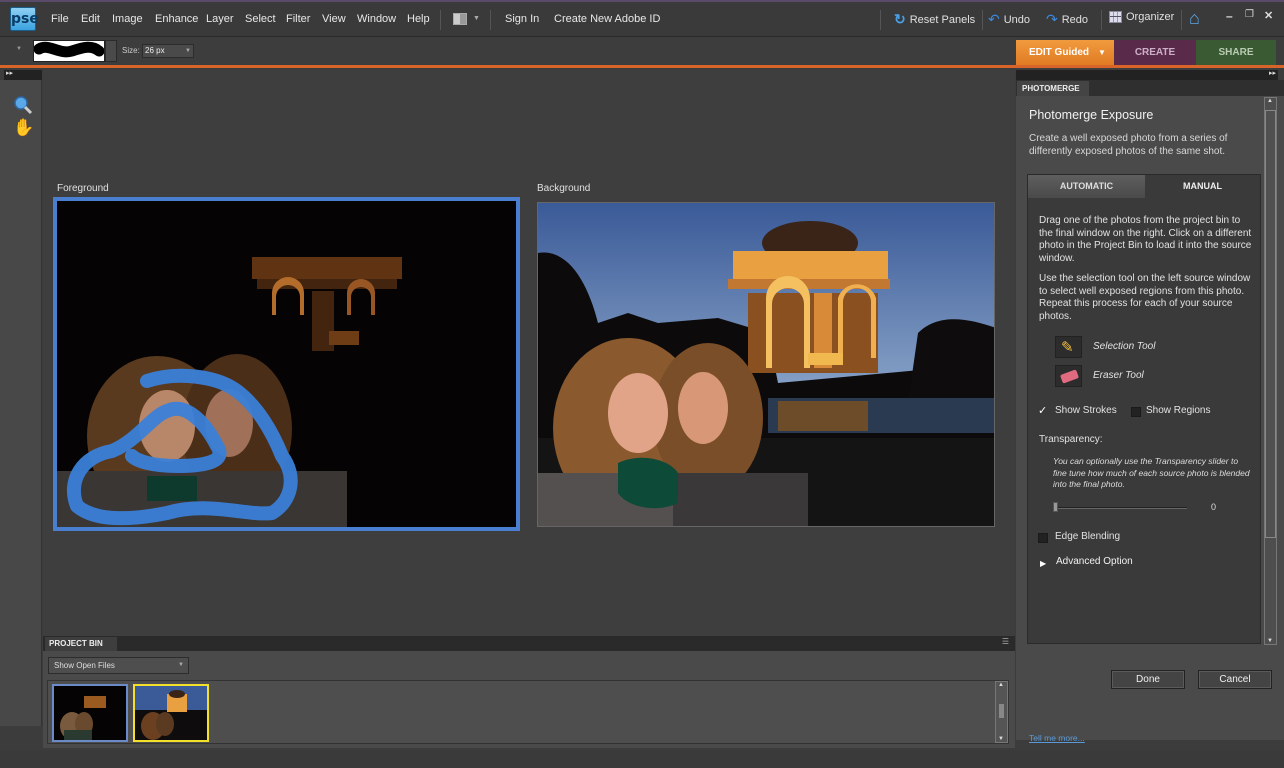  I want to click on app-logo: pse, so click(24, 19).